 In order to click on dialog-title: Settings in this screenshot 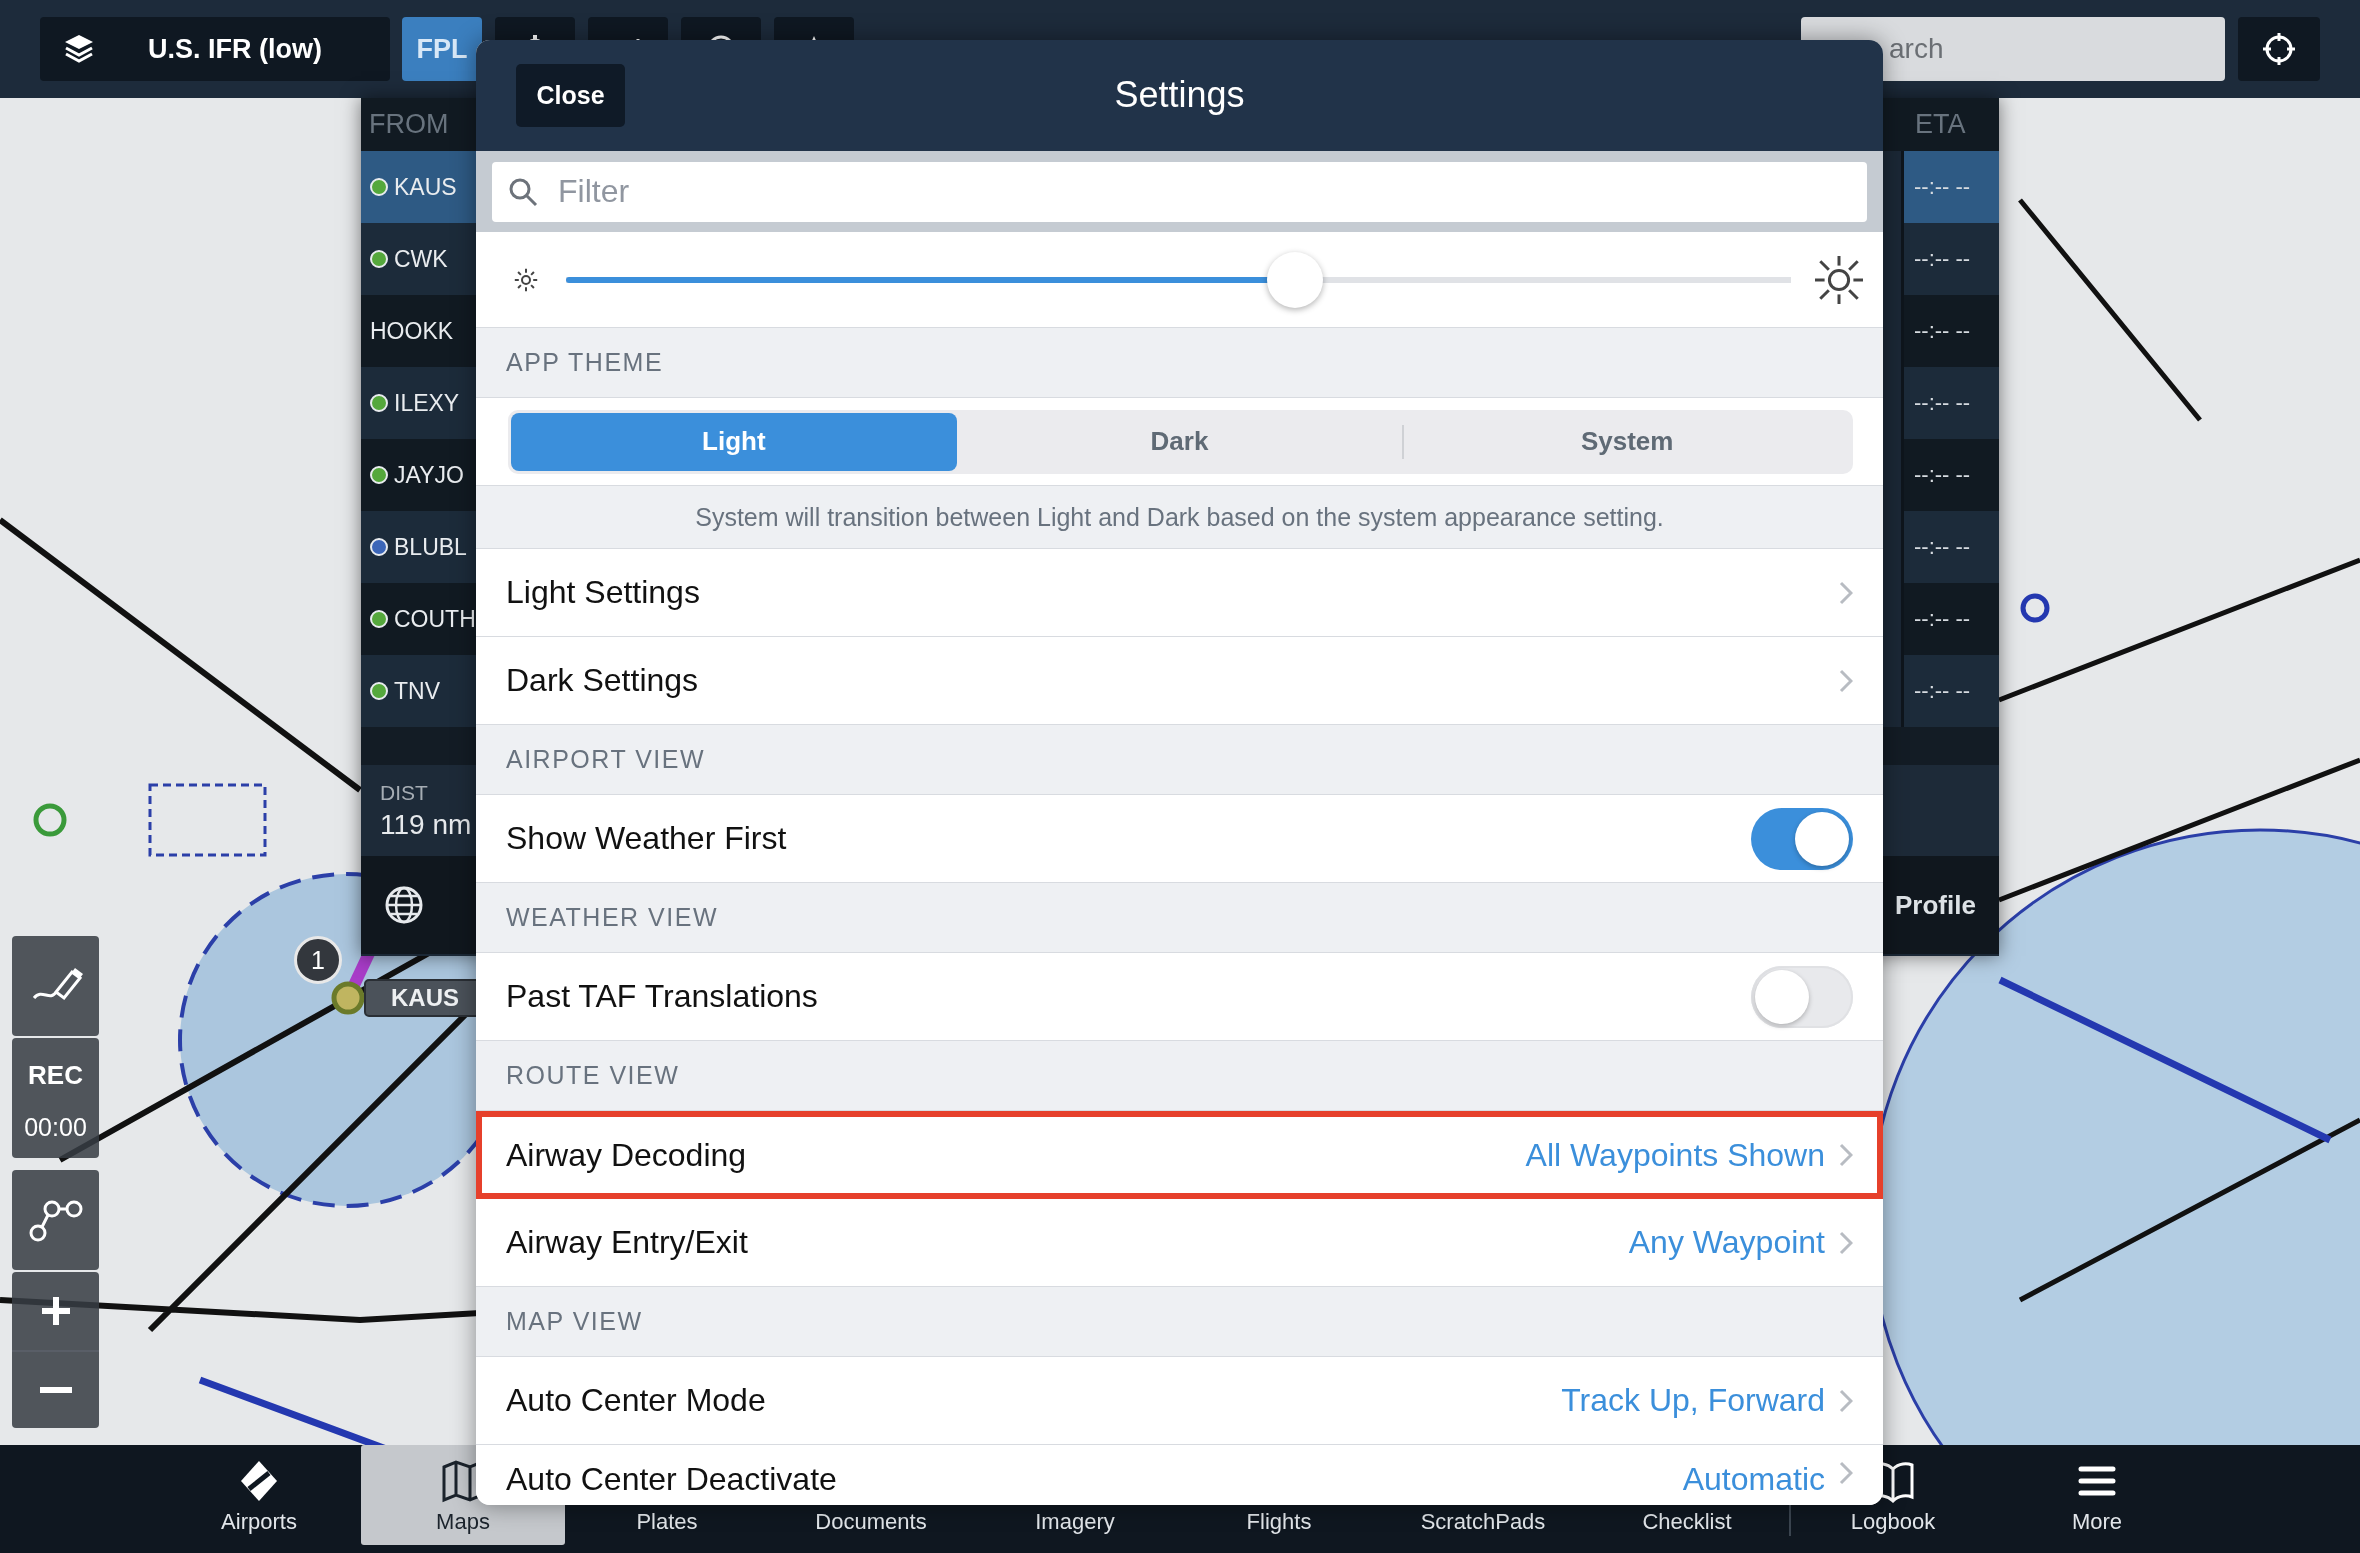, I will do `click(1179, 95)`.